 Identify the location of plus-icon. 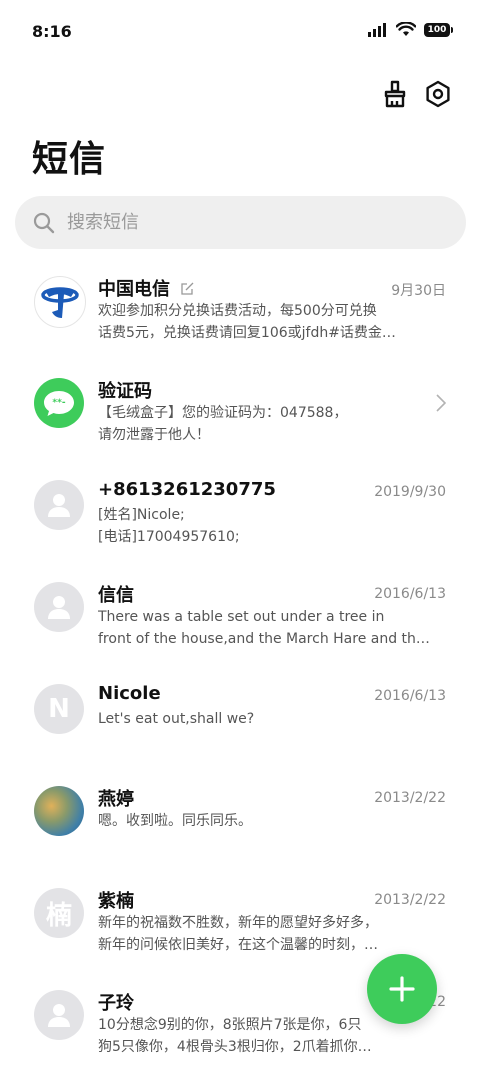
(402, 989).